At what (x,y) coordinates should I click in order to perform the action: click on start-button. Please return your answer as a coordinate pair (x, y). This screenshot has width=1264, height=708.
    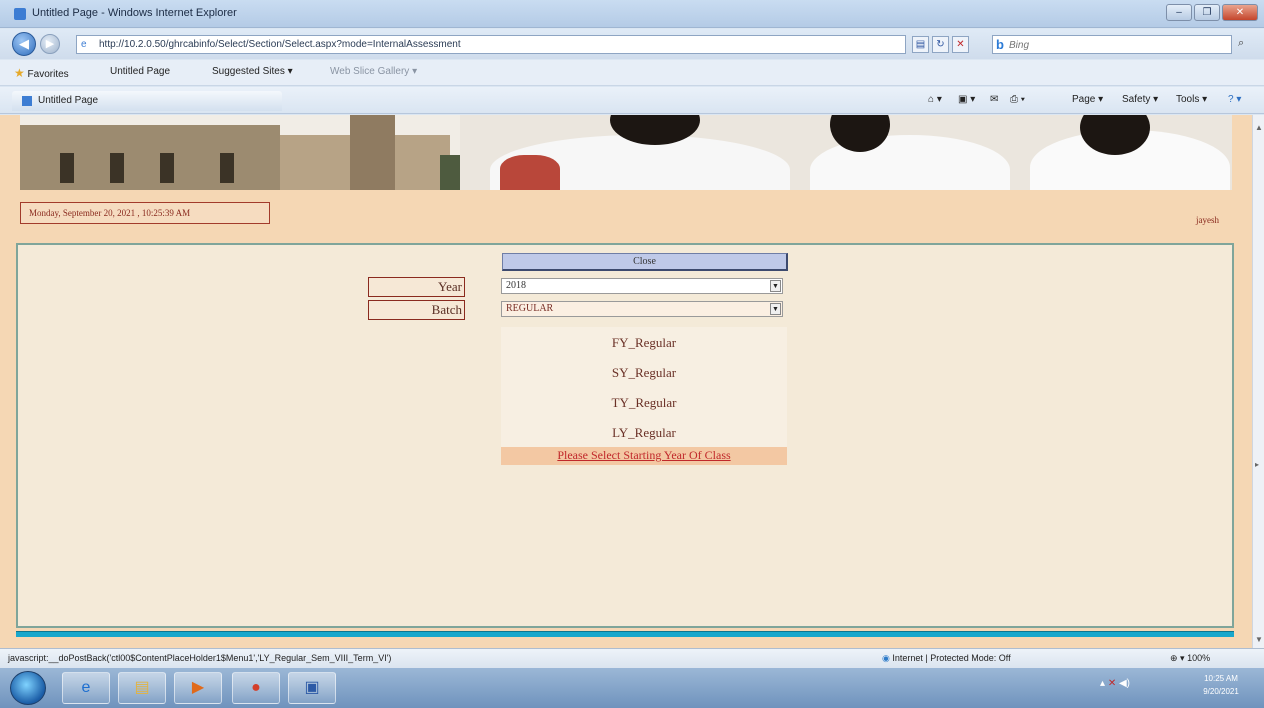
    Looking at the image, I should click on (28, 688).